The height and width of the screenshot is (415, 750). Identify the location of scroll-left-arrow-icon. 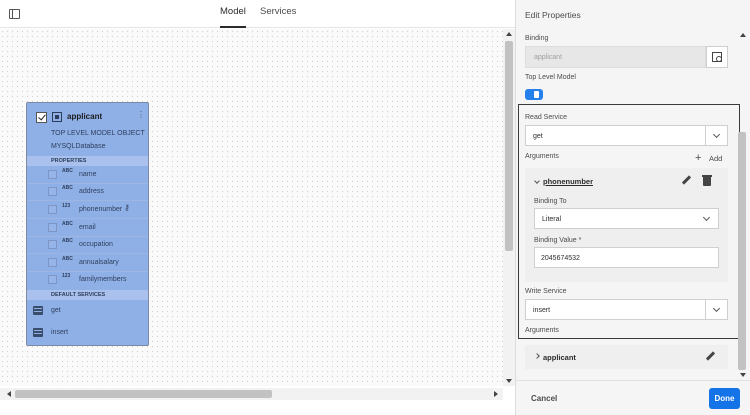
(9, 394).